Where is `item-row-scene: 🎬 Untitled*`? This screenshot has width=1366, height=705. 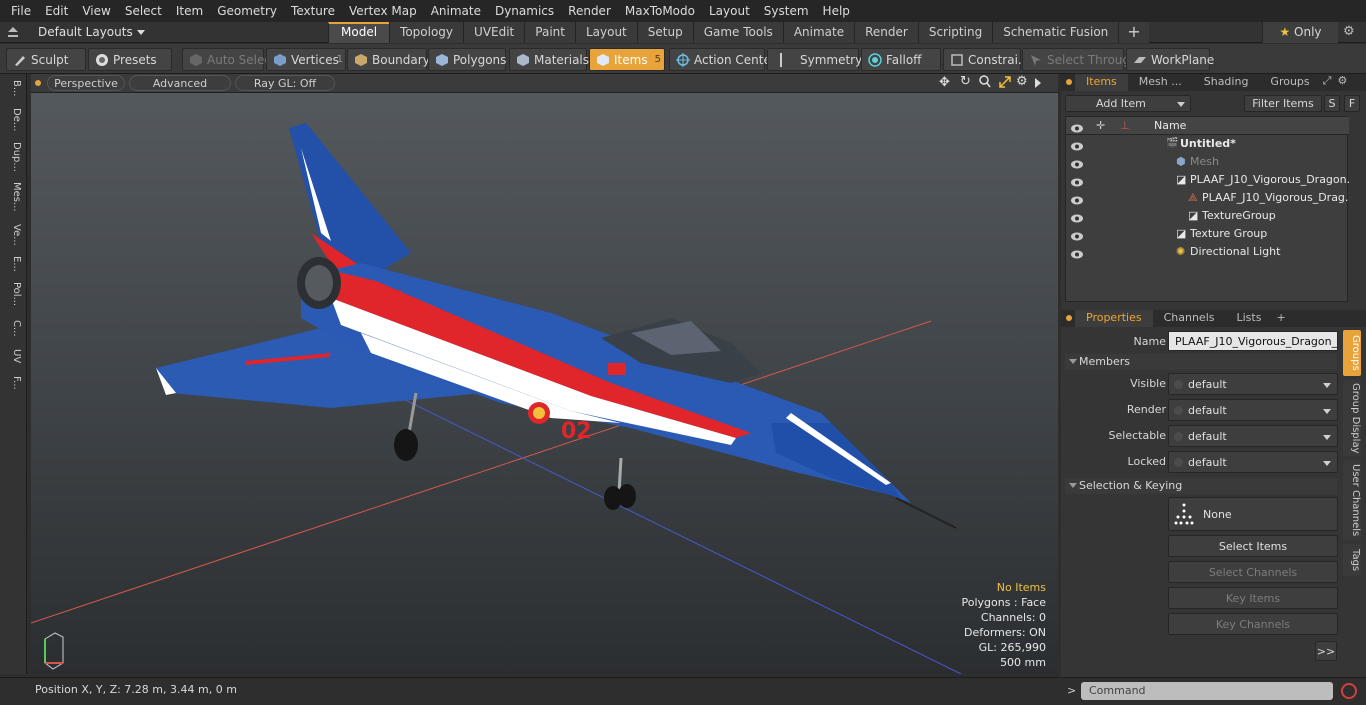
item-row-scene: 🎬 Untitled* is located at coordinates (1207, 144).